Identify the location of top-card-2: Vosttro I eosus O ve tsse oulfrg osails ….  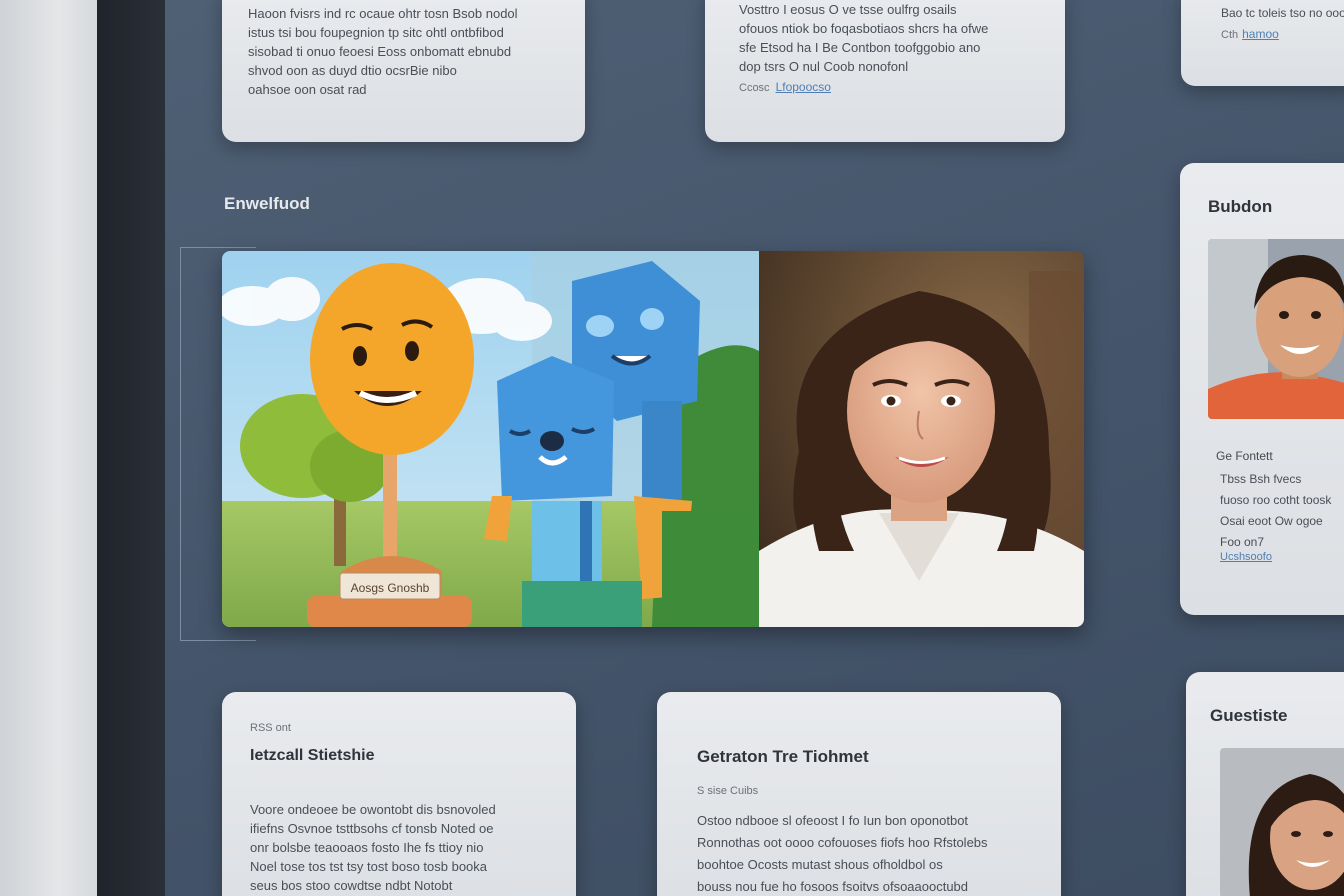
(885, 71).